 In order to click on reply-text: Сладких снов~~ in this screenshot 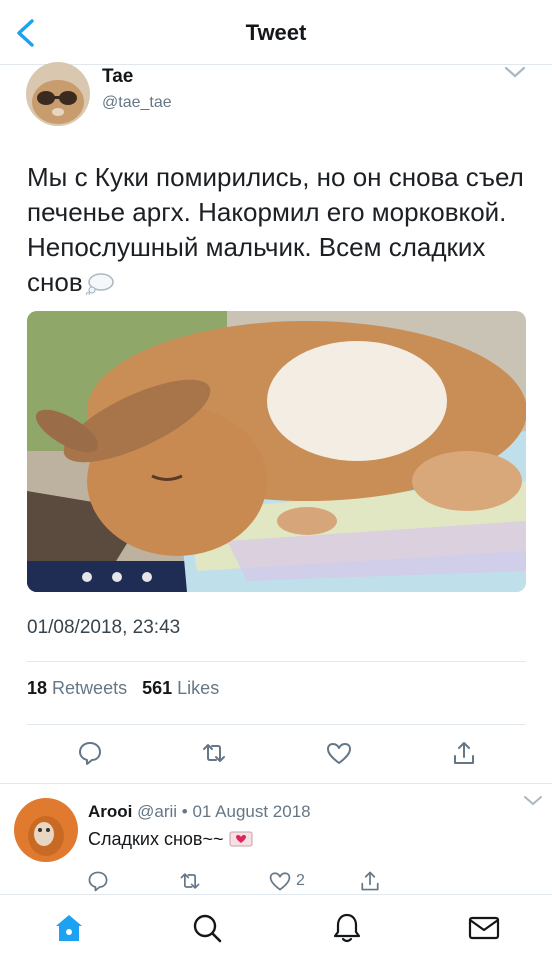, I will do `click(170, 839)`.